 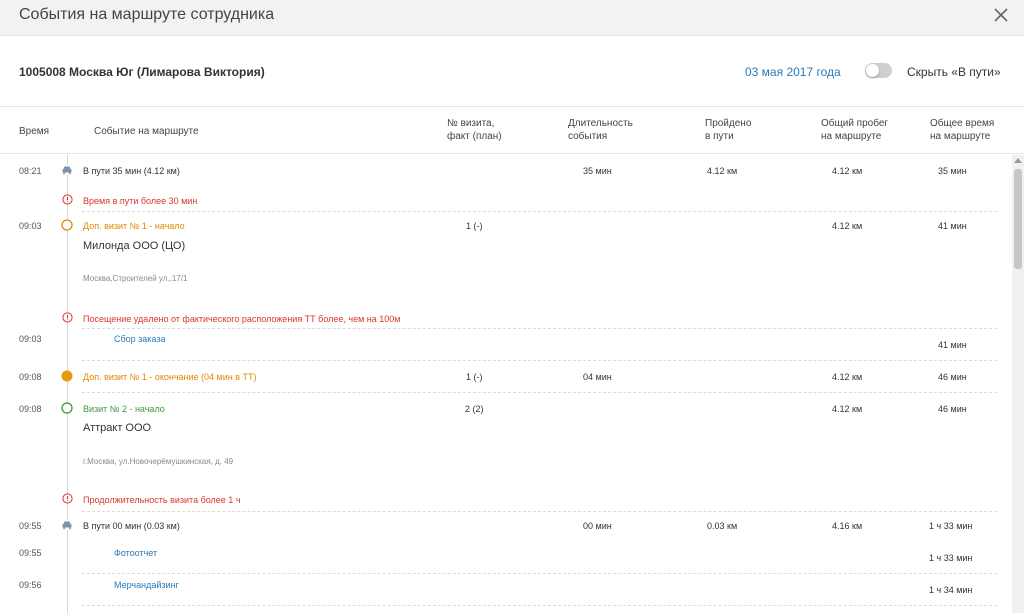 What do you see at coordinates (588, 136) in the screenshot?
I see `col-duration-line2: события` at bounding box center [588, 136].